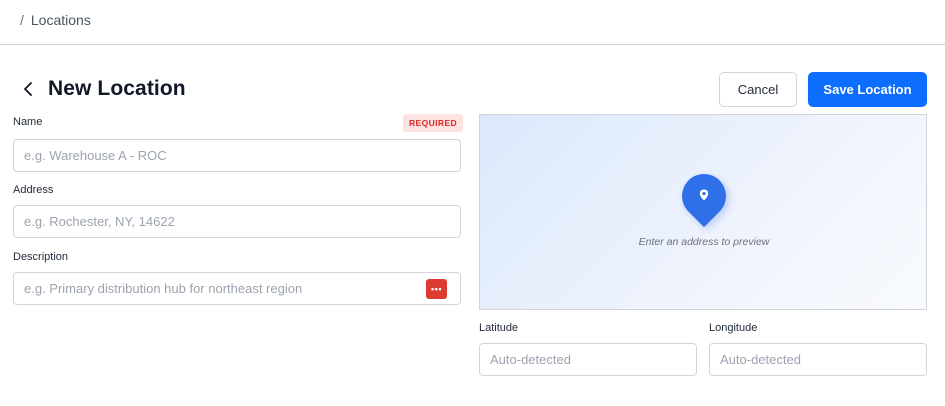 This screenshot has height=406, width=945. Describe the element at coordinates (867, 89) in the screenshot. I see `save-location-button: Save Location` at that location.